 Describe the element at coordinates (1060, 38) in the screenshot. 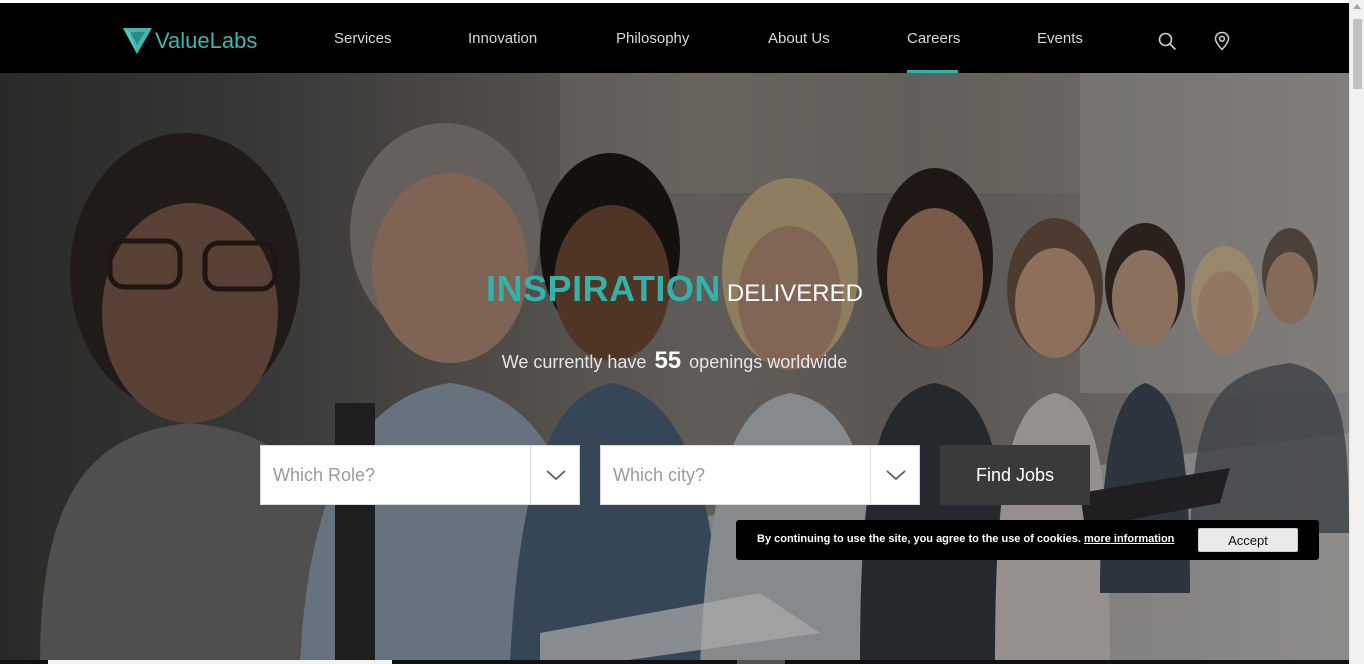

I see `nav-item-events: Events` at that location.